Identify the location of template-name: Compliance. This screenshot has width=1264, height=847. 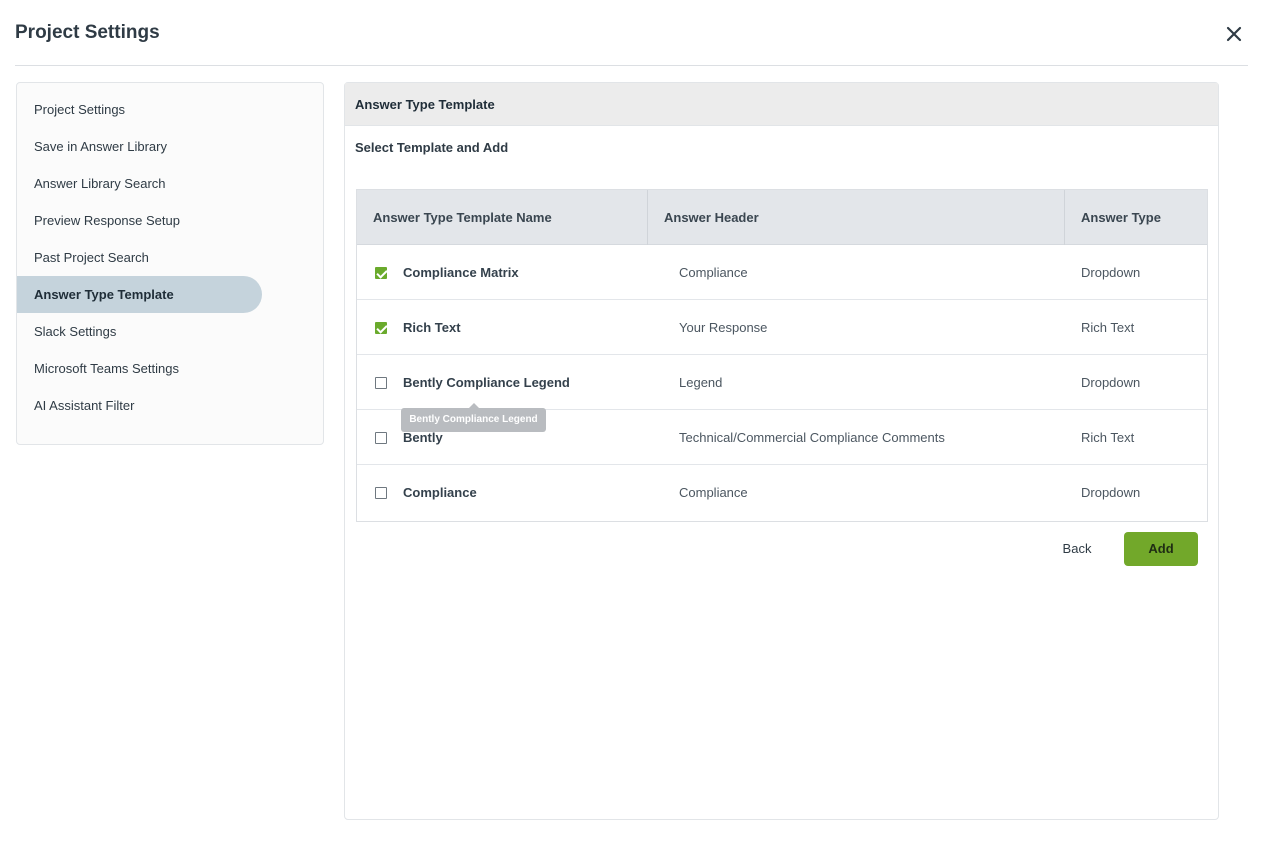
(440, 492).